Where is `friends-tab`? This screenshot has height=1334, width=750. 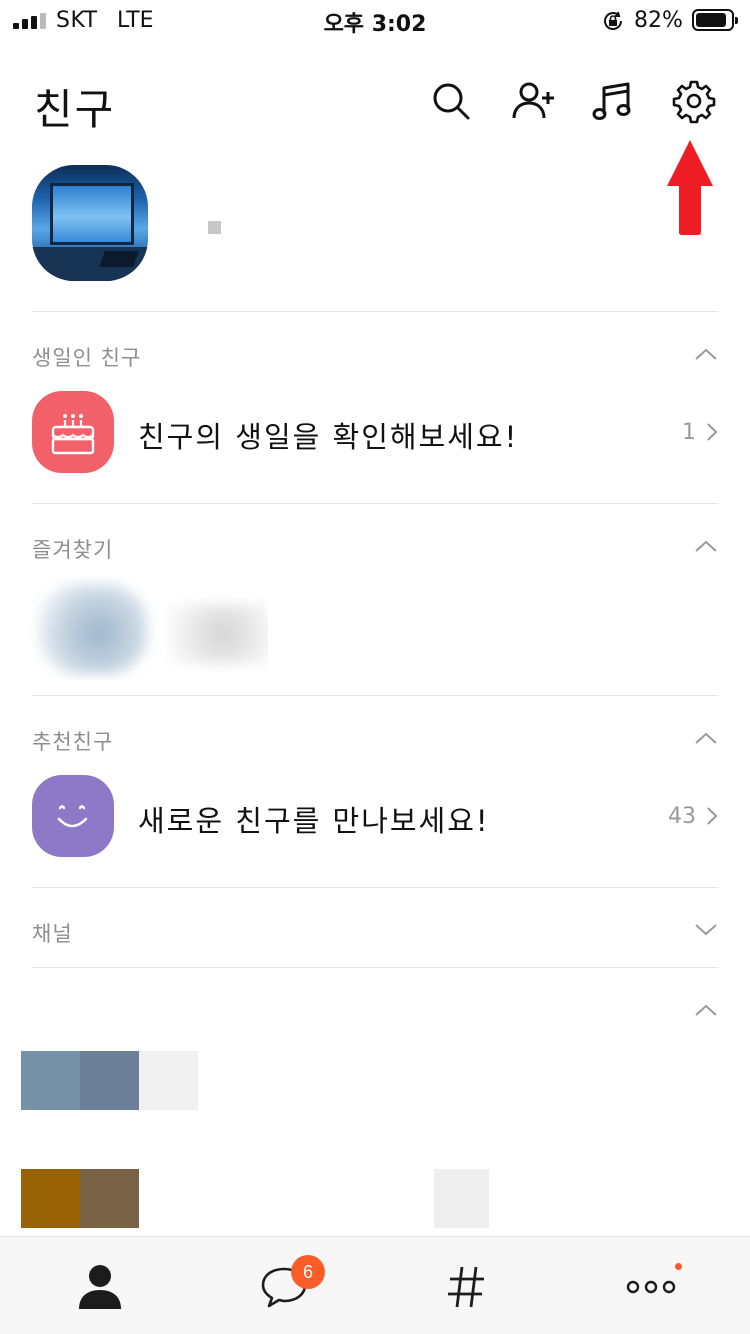 friends-tab is located at coordinates (100, 1286).